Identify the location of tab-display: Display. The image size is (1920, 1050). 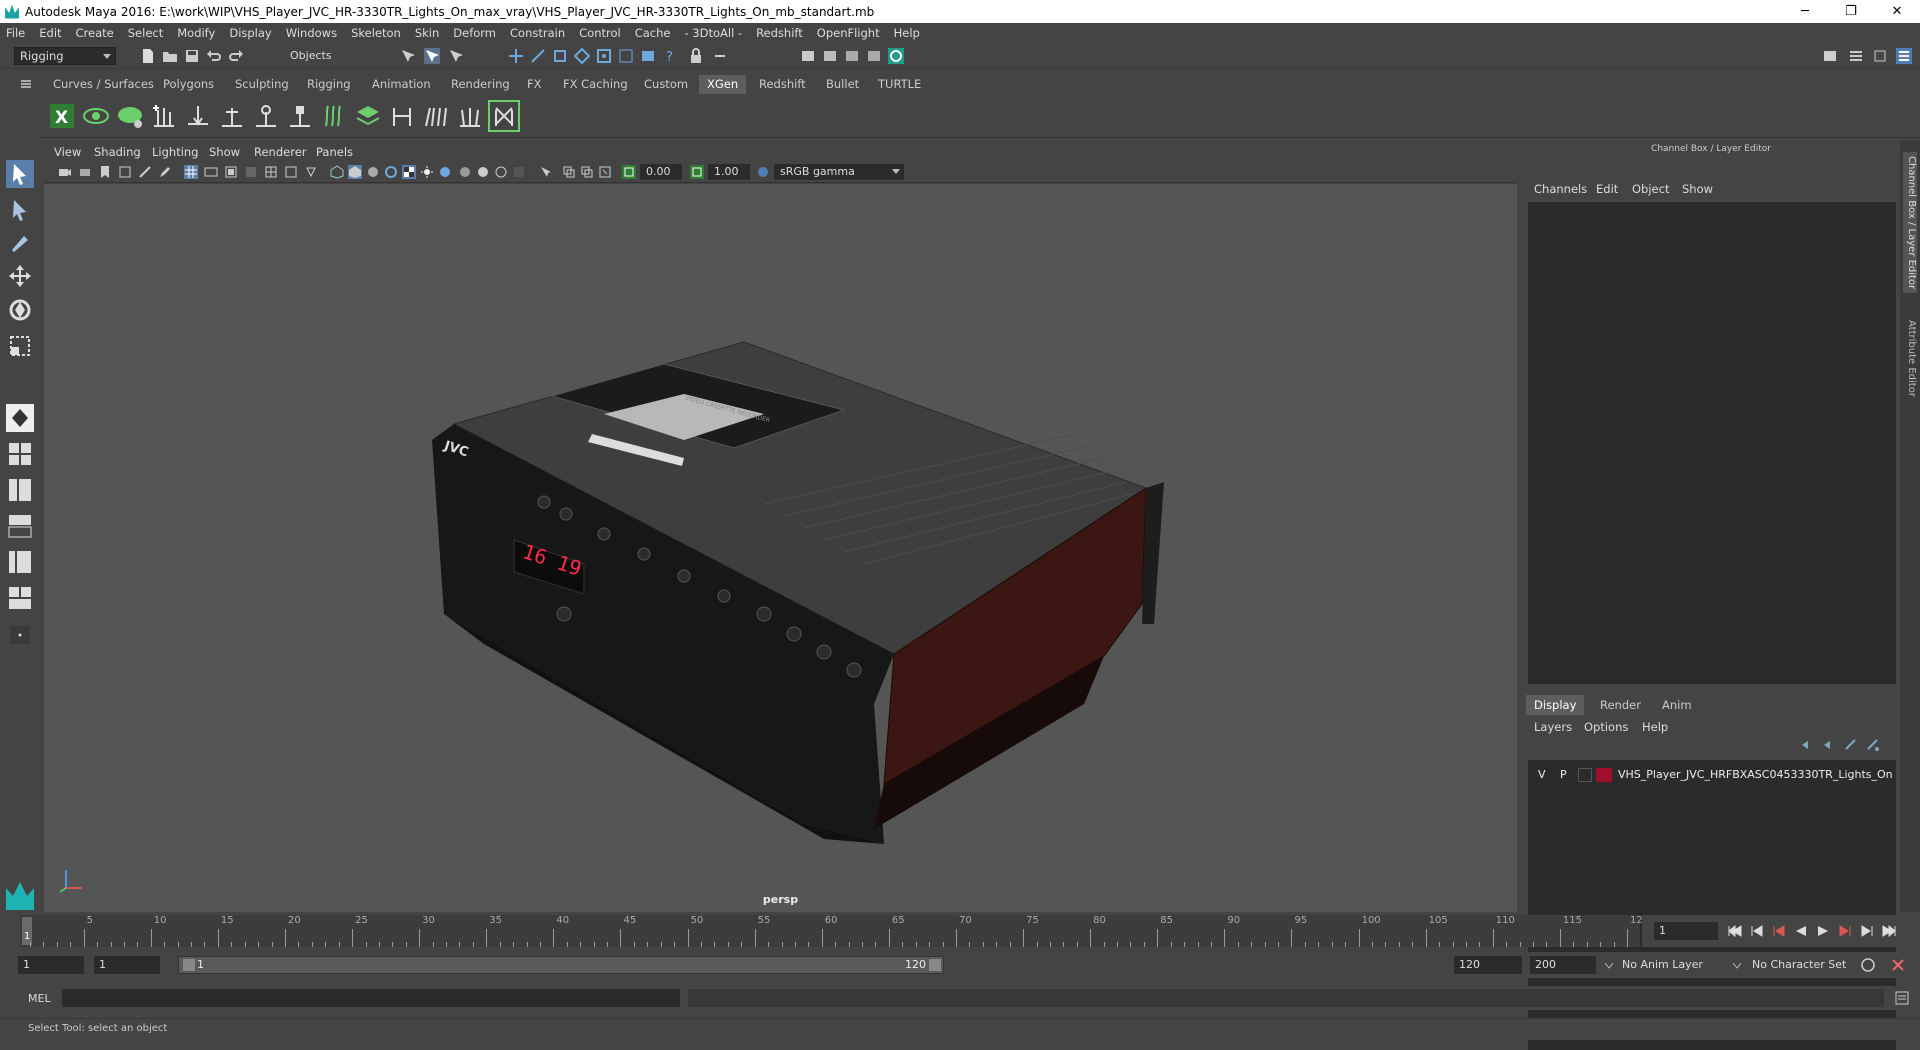
(1555, 705).